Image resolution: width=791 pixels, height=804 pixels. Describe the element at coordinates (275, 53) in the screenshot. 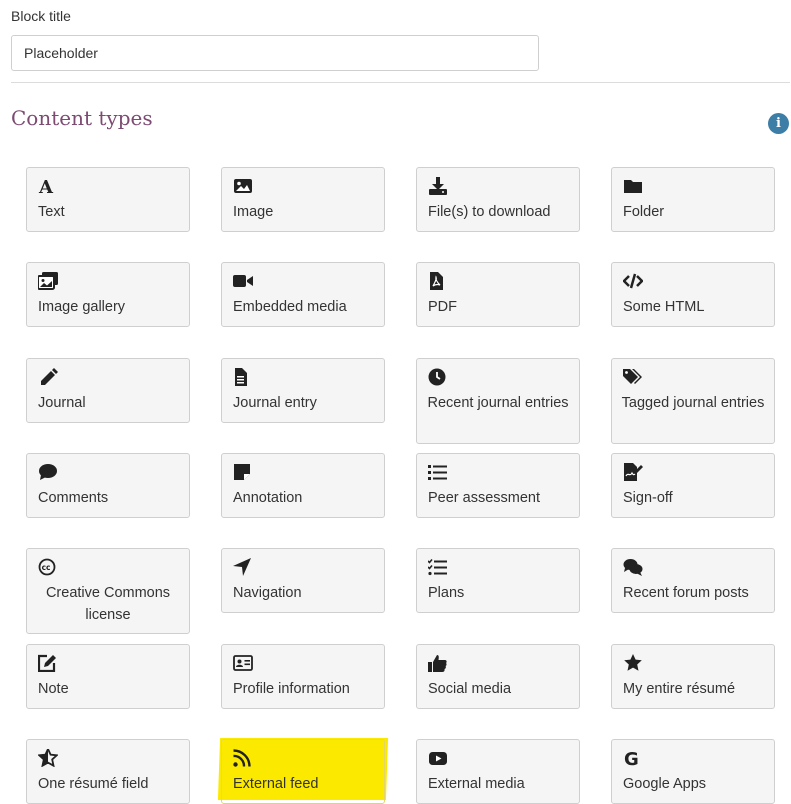

I see `block-title-input` at that location.